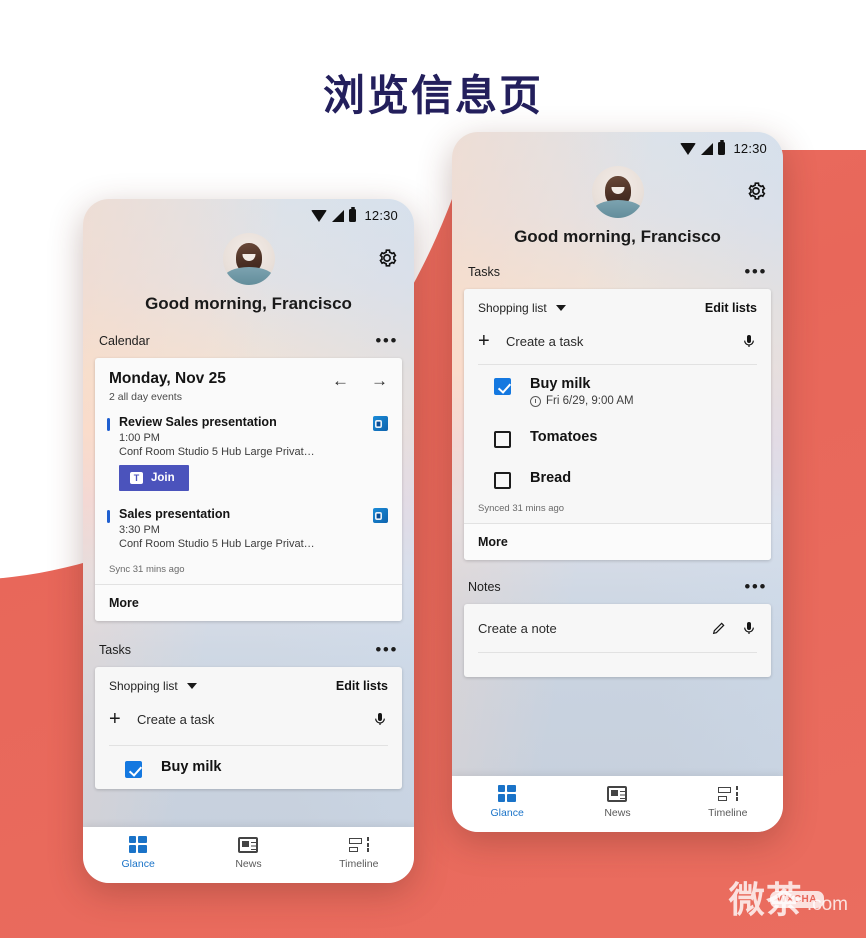  I want to click on calendar-date-block: Monday, Nov 25 2 all day events, so click(167, 386).